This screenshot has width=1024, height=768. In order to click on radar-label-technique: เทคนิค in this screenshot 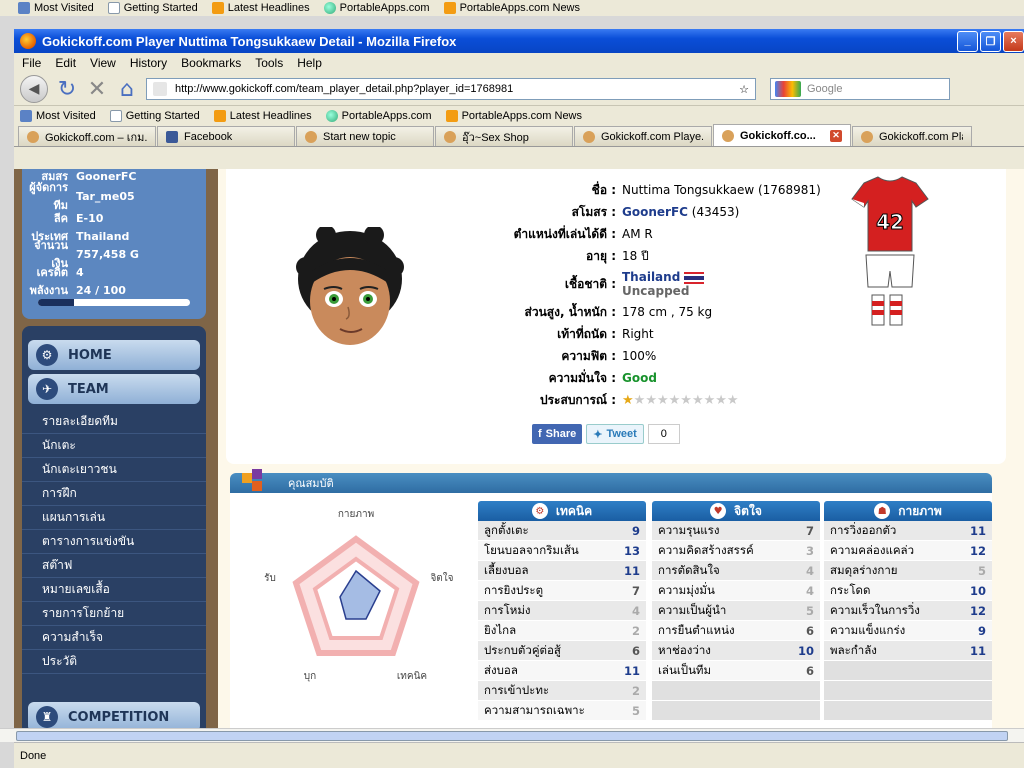, I will do `click(412, 676)`.